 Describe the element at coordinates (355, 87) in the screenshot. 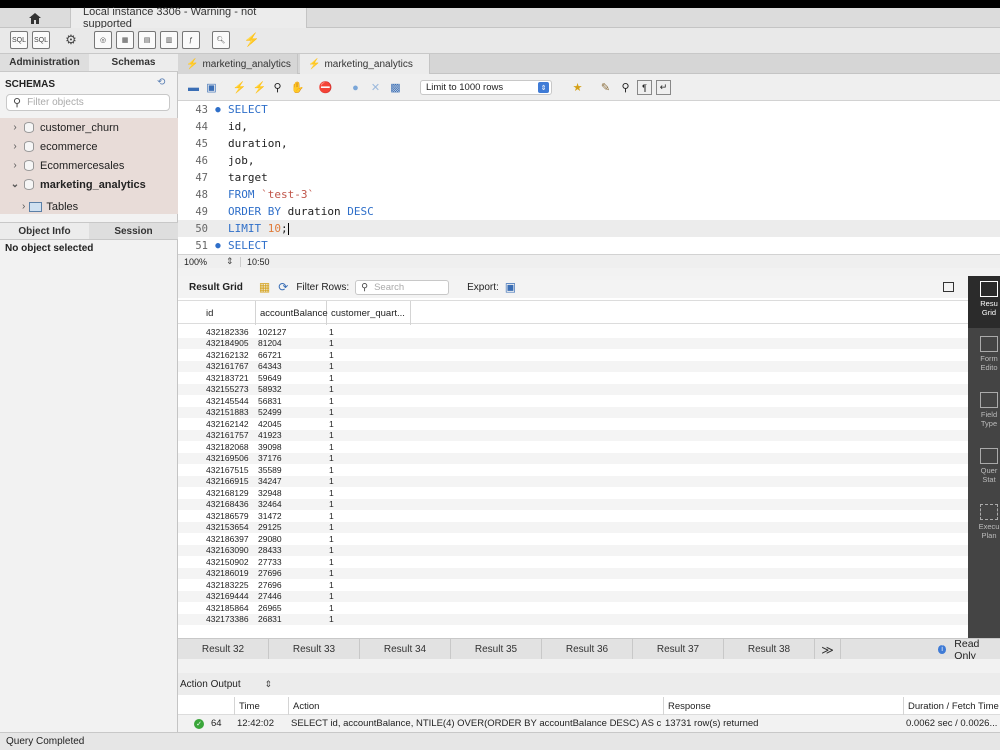

I see `commit-icon: ●` at that location.